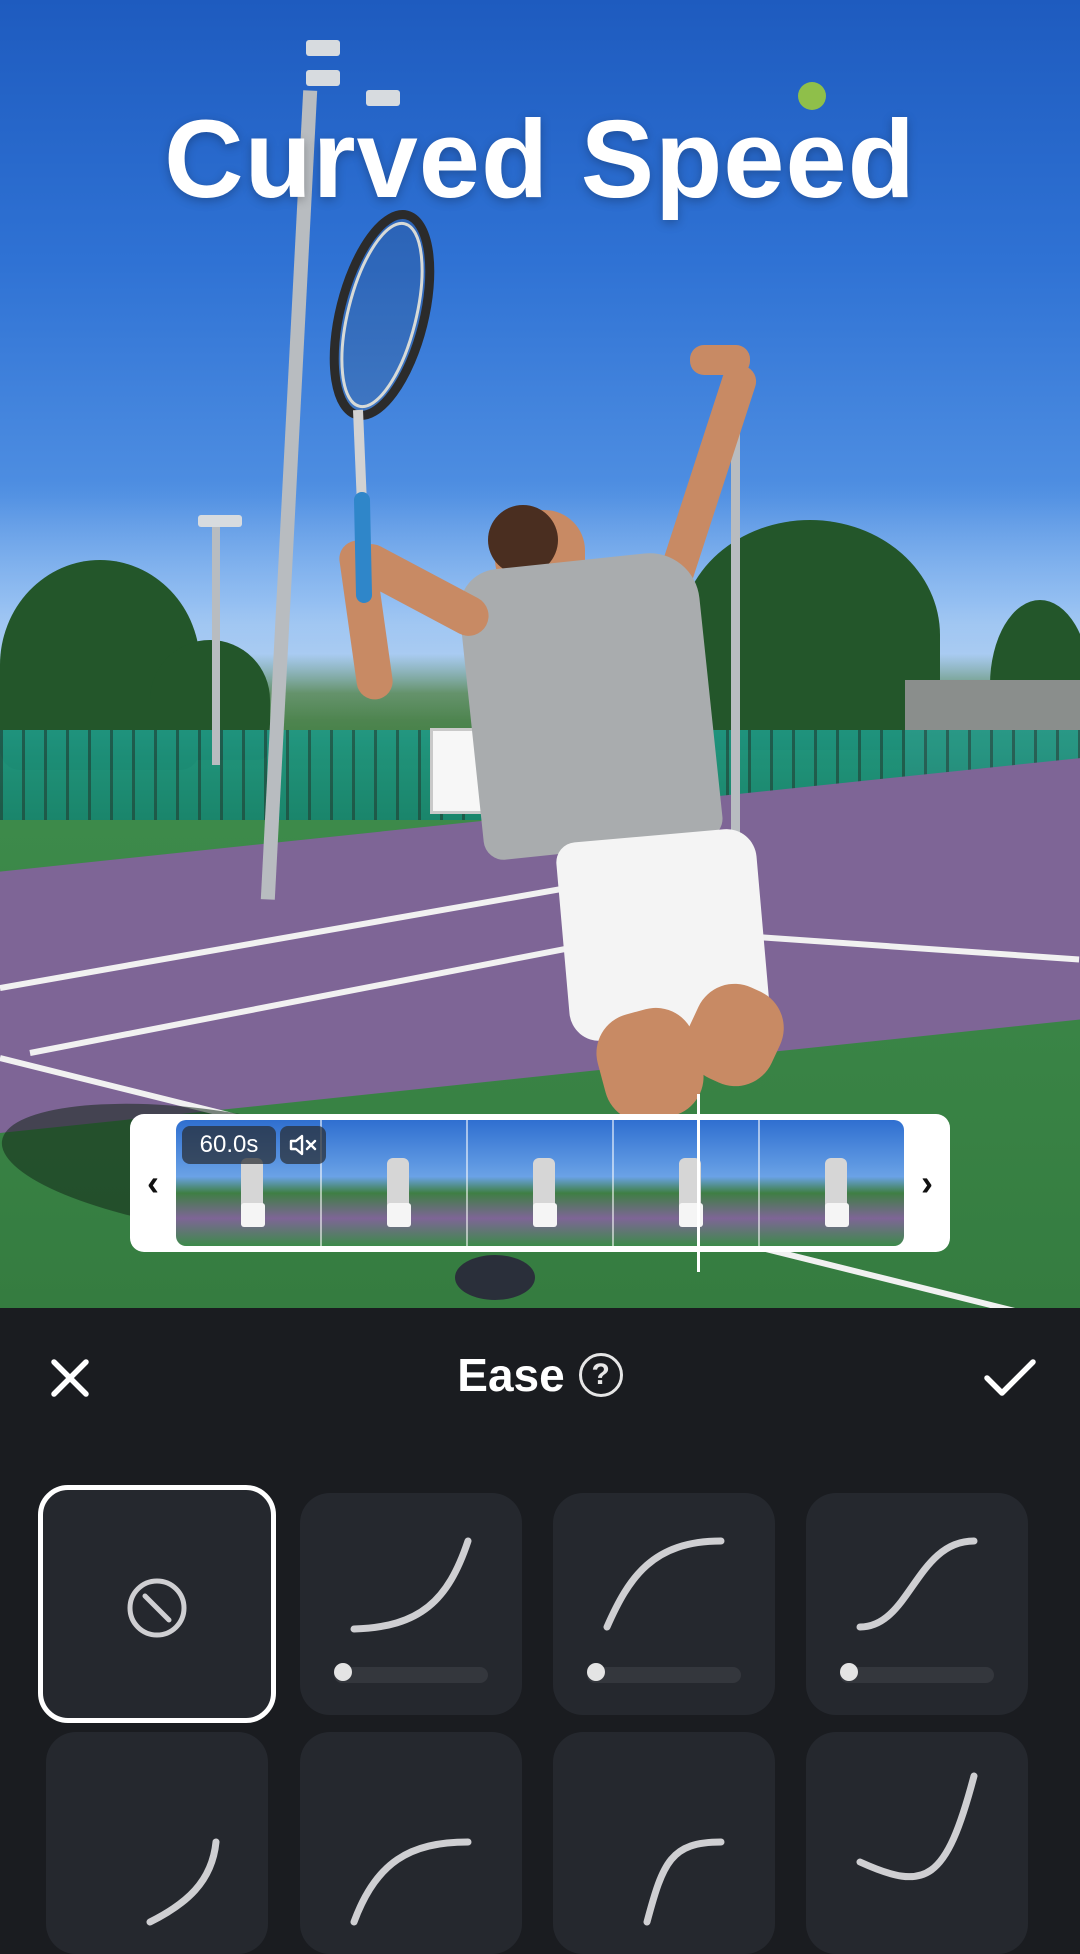 Image resolution: width=1080 pixels, height=1954 pixels. Describe the element at coordinates (600, 1375) in the screenshot. I see `help-icon: ?` at that location.